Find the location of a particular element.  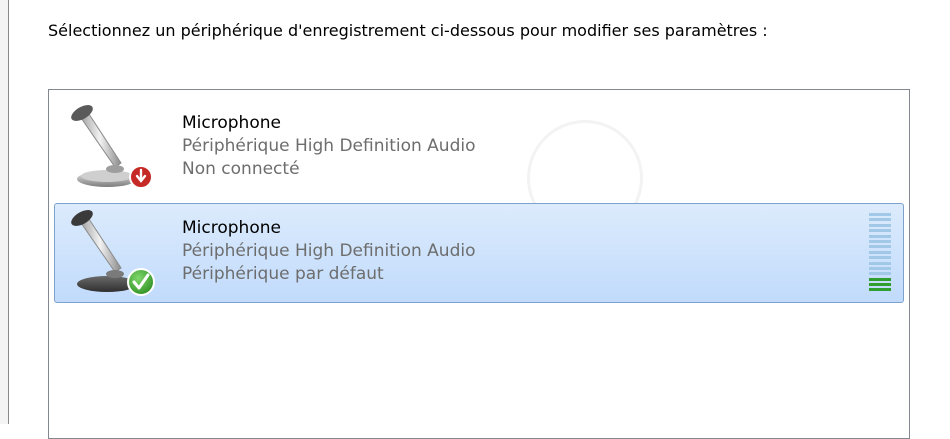

disconnected-badge-icon is located at coordinates (141, 177).